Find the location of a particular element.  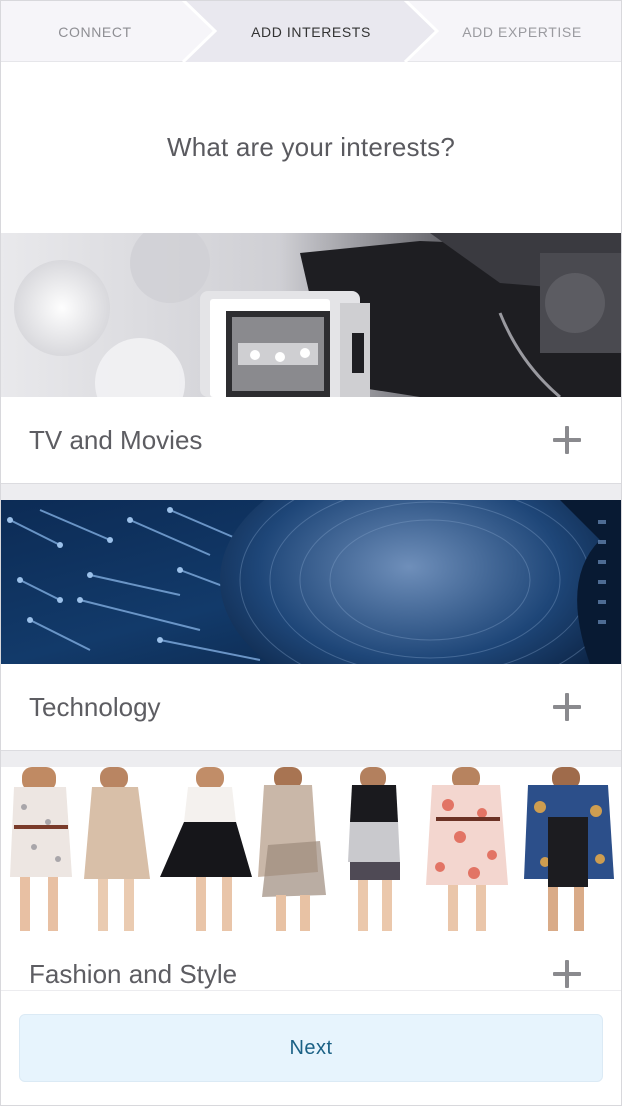

step-connect: CONNECT is located at coordinates (95, 31).